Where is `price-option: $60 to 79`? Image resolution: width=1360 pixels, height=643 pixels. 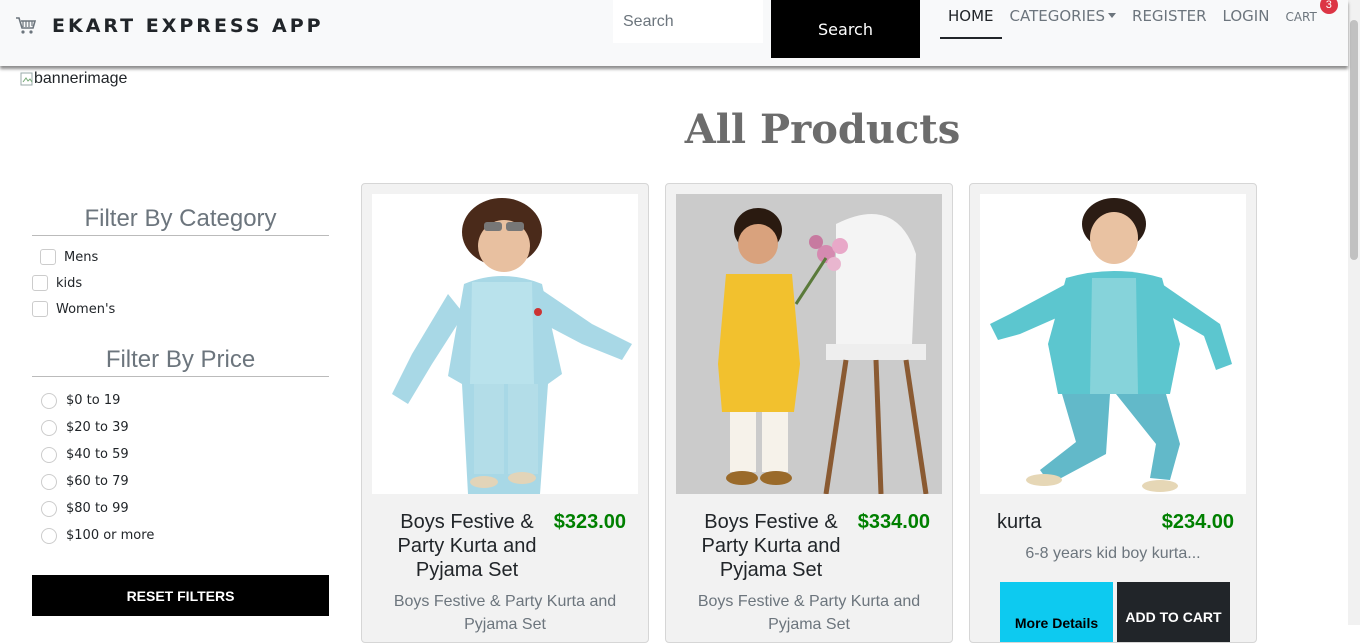
price-option: $60 to 79 is located at coordinates (180, 481).